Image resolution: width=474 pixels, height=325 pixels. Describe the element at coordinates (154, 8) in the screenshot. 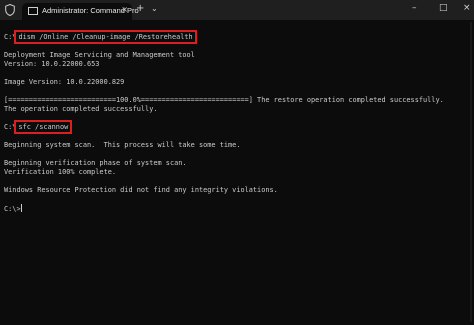

I see `chevron-down-icon: ⌄` at that location.